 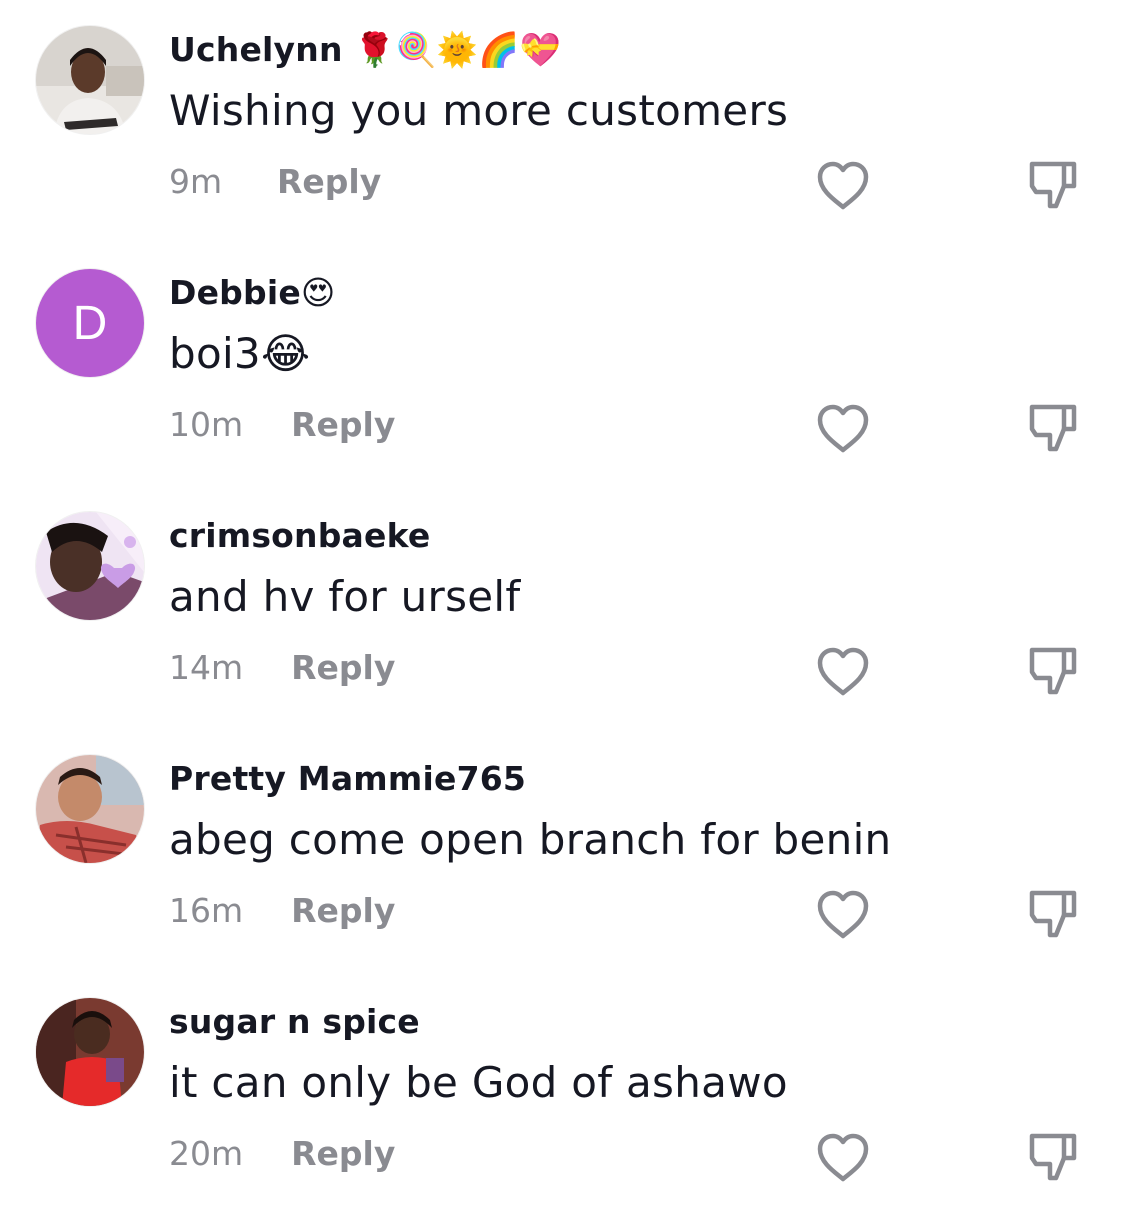 I want to click on comment-meta: 9m Reply, so click(x=275, y=181).